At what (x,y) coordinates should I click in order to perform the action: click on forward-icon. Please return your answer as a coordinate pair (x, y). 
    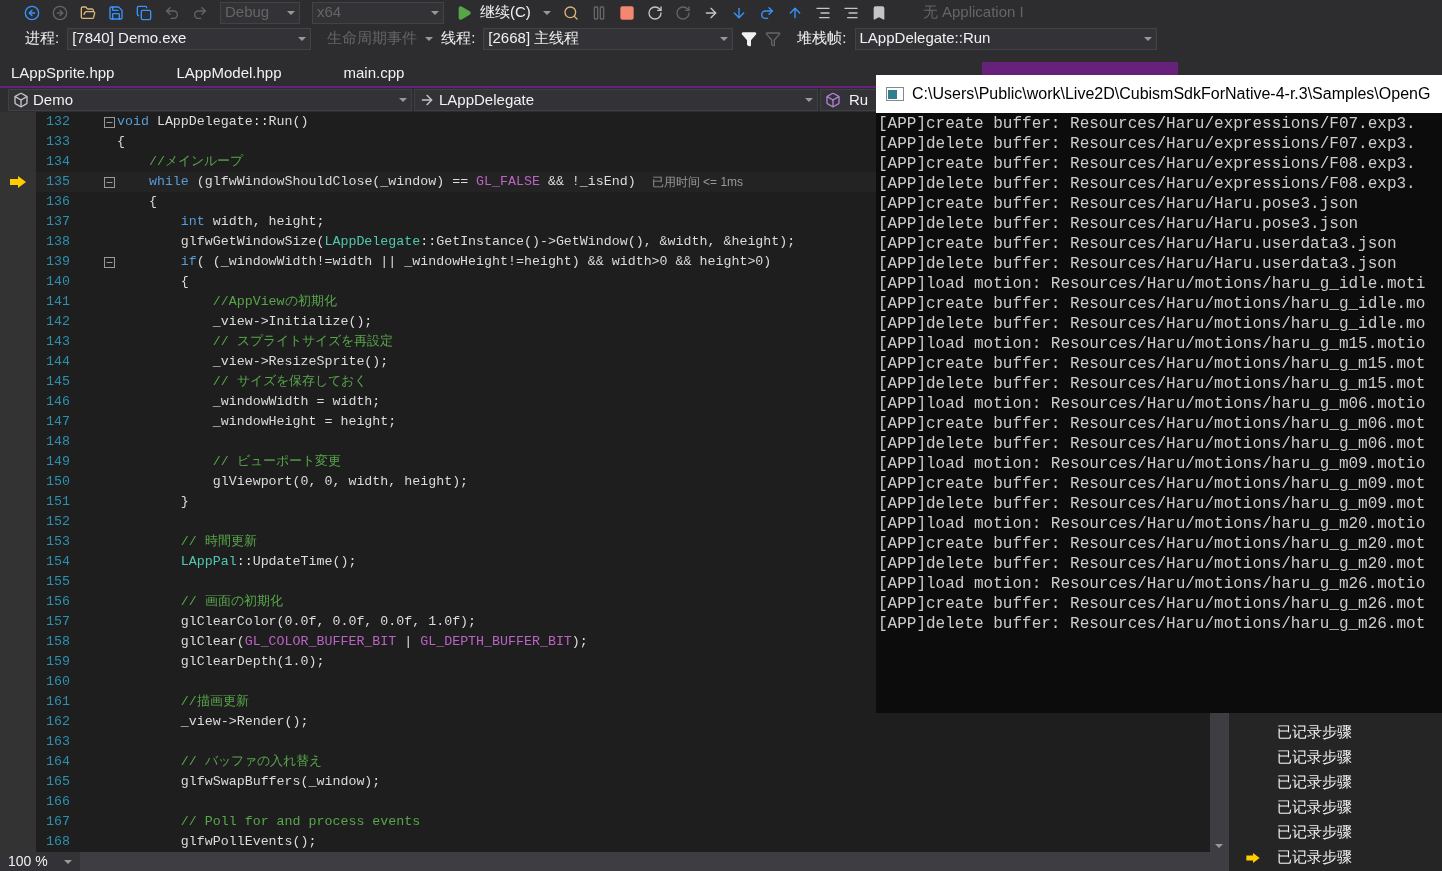
    Looking at the image, I should click on (60, 12).